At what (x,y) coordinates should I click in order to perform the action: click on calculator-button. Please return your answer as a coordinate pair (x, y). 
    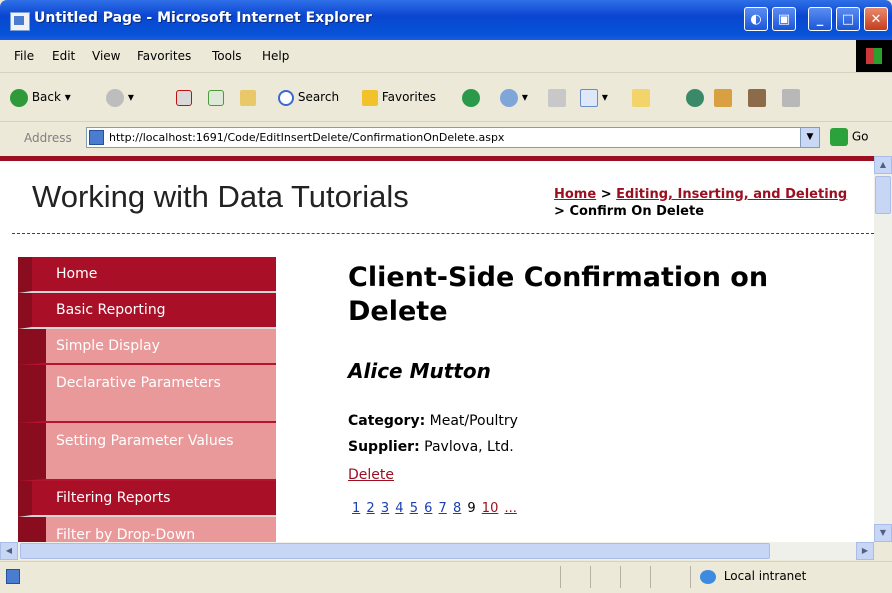
    Looking at the image, I should click on (791, 97).